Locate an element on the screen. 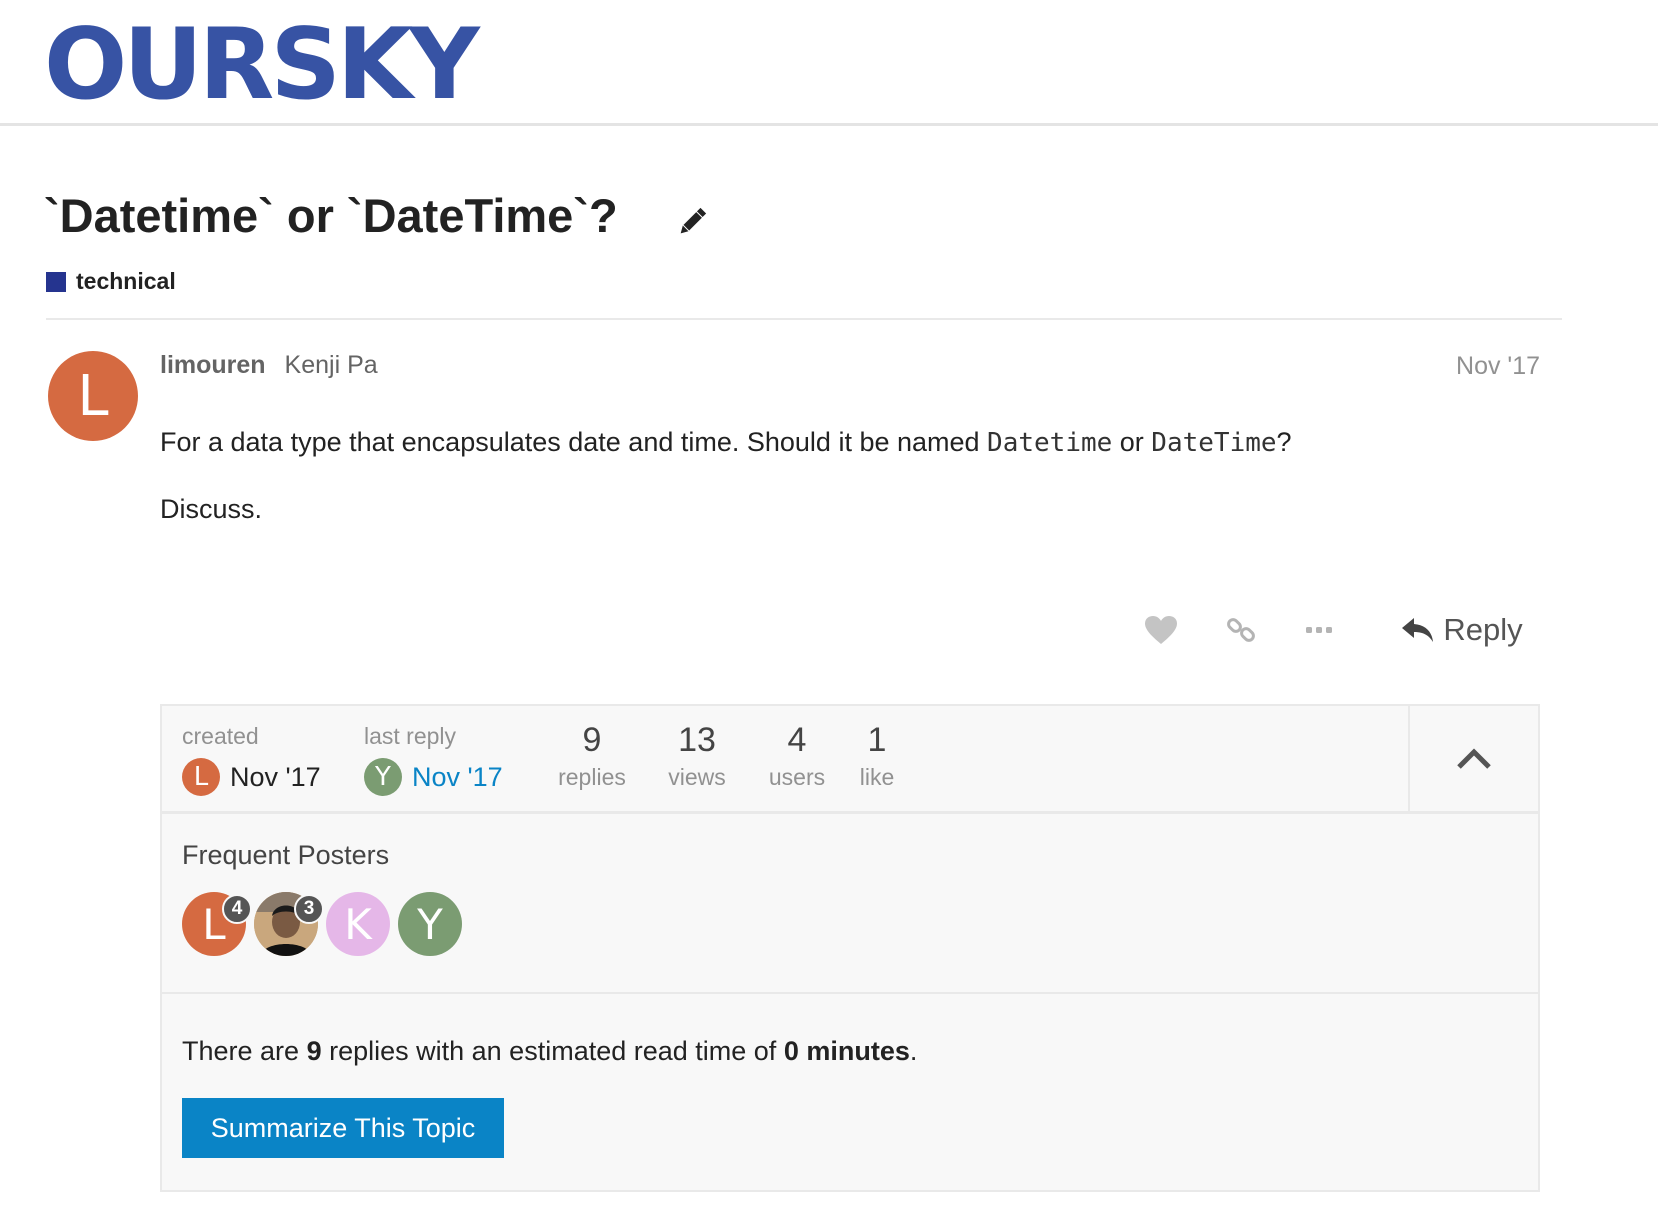 The width and height of the screenshot is (1658, 1212). poster-avatar: Y is located at coordinates (430, 924).